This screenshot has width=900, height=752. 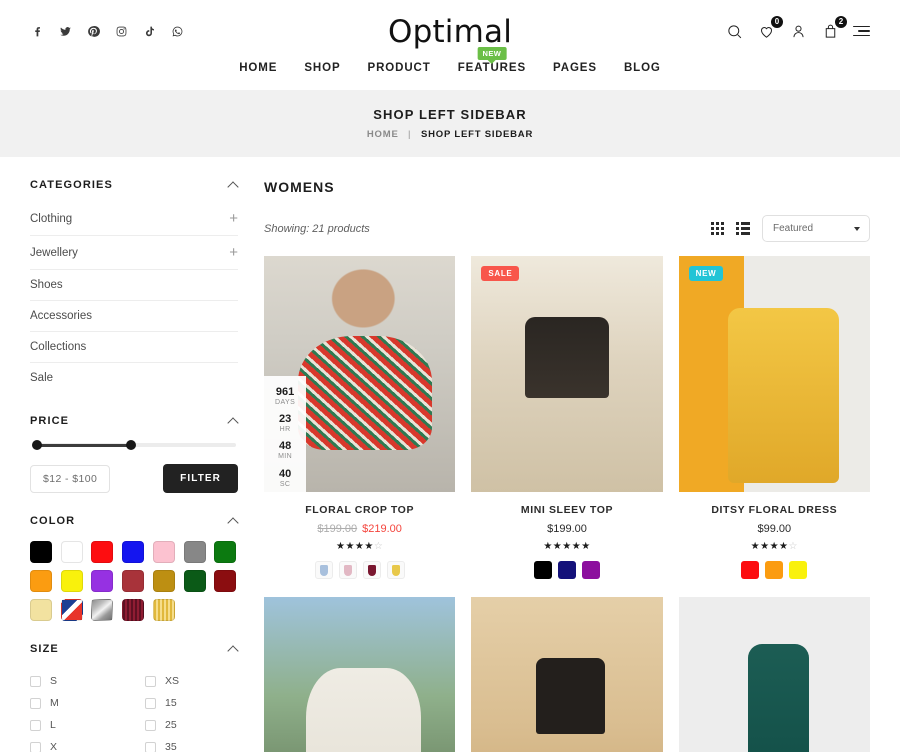 I want to click on category-item-shoes: Shoes, so click(x=134, y=285).